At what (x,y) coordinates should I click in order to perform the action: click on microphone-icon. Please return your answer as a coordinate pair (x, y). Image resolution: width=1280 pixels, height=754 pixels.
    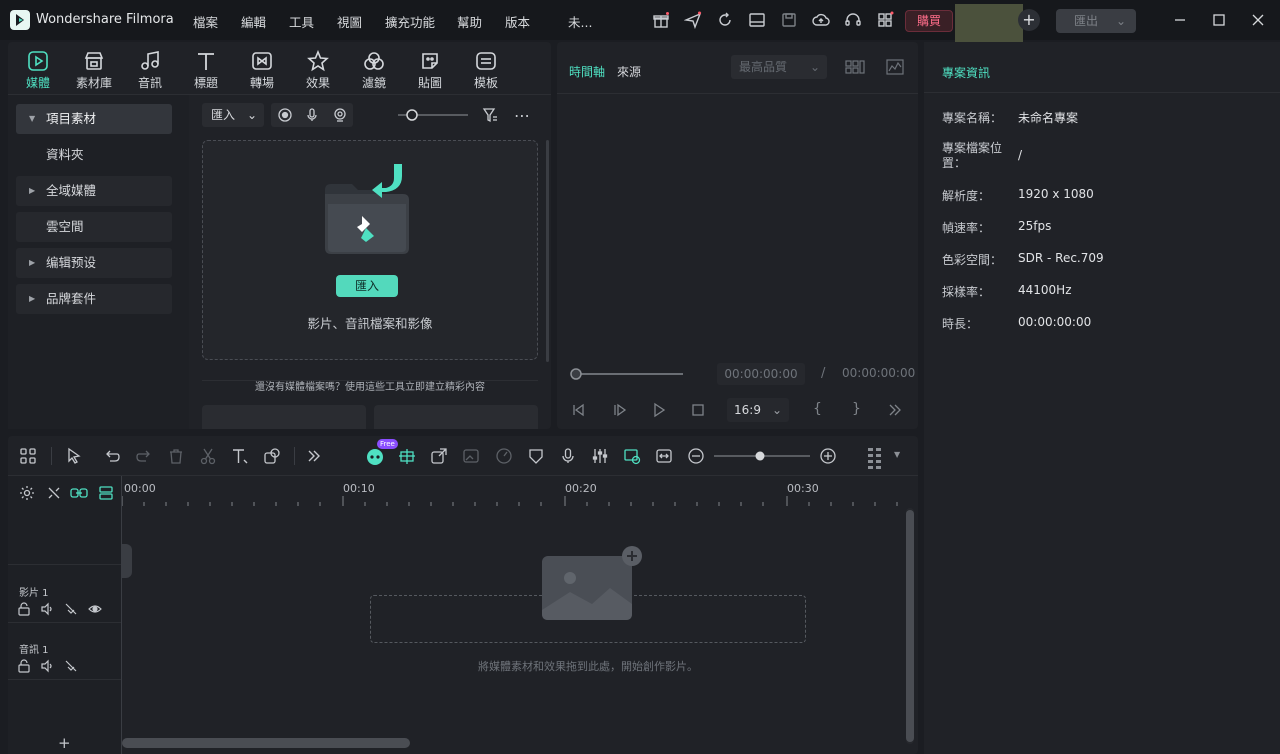
    Looking at the image, I should click on (312, 115).